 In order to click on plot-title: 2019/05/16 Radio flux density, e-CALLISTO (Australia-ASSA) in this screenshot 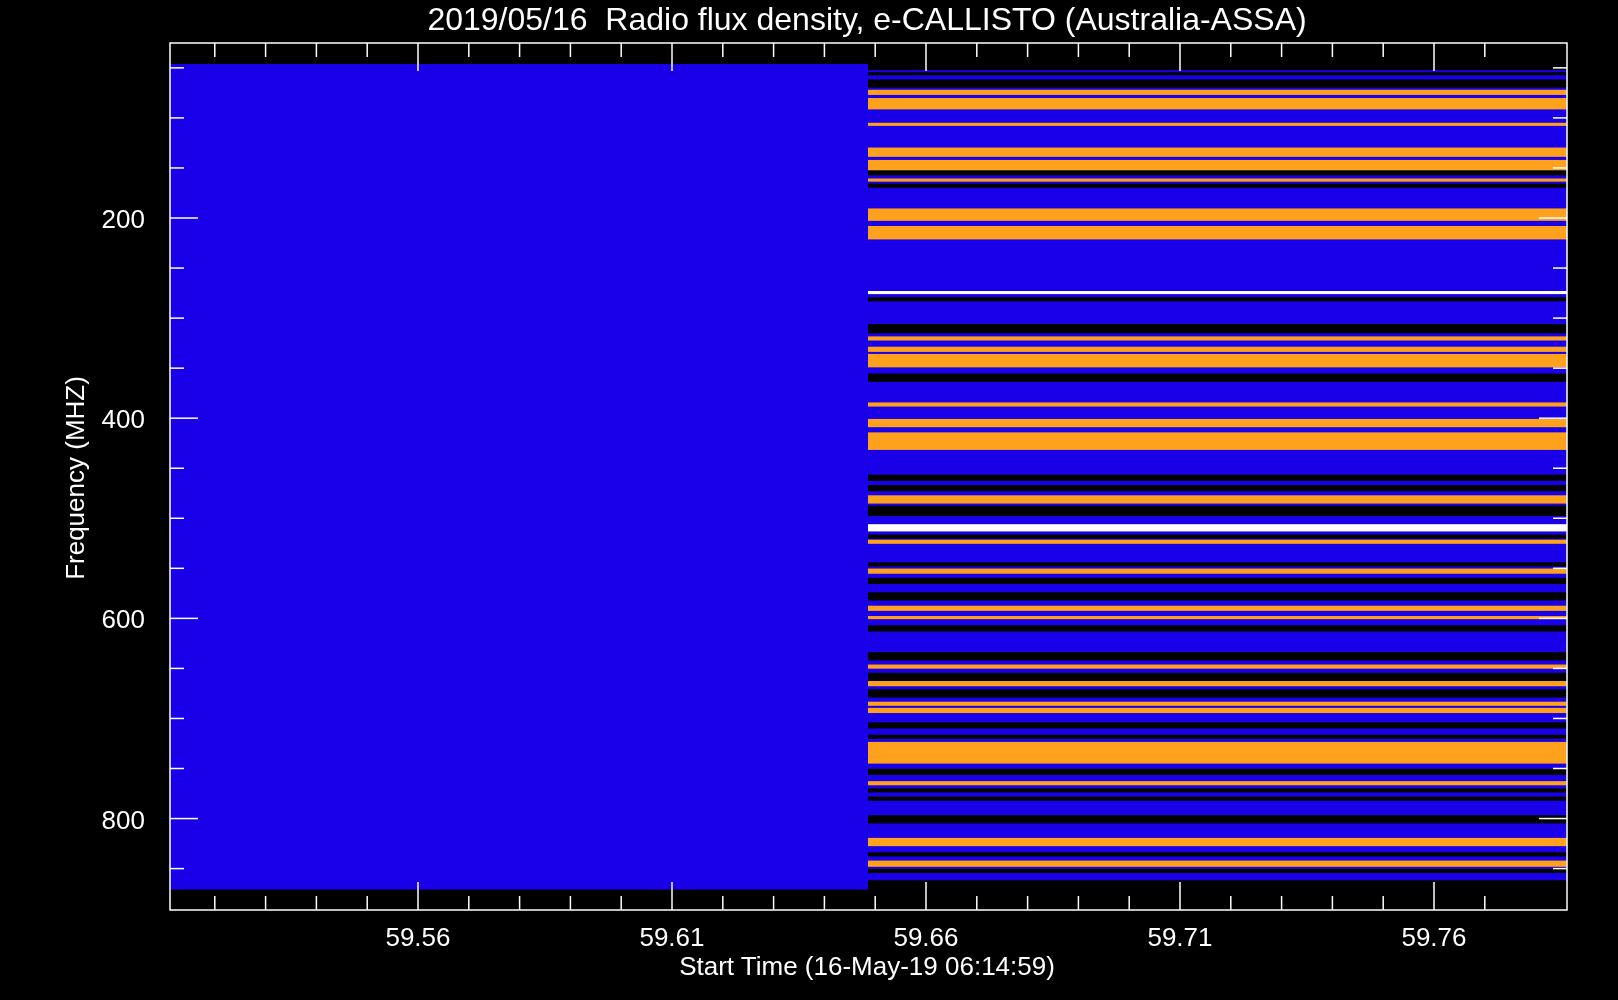, I will do `click(867, 19)`.